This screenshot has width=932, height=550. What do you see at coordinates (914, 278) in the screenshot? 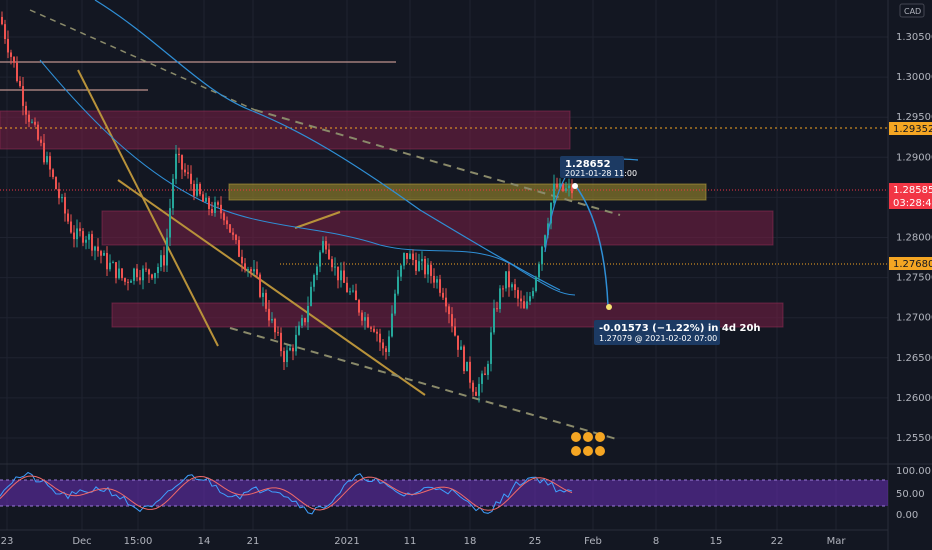
I see `price-tick-label: 1.27500` at bounding box center [914, 278].